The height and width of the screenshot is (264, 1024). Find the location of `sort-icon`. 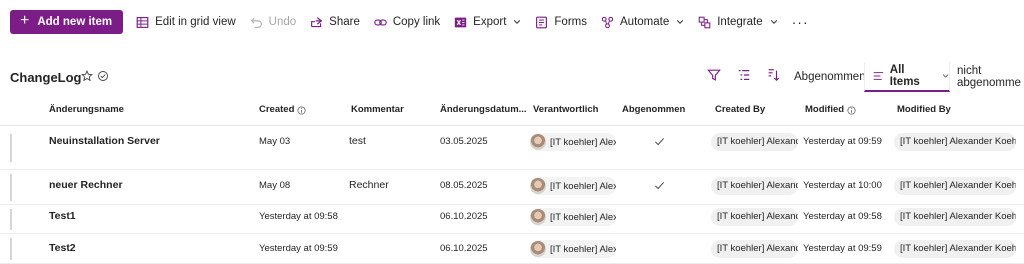

sort-icon is located at coordinates (773, 75).